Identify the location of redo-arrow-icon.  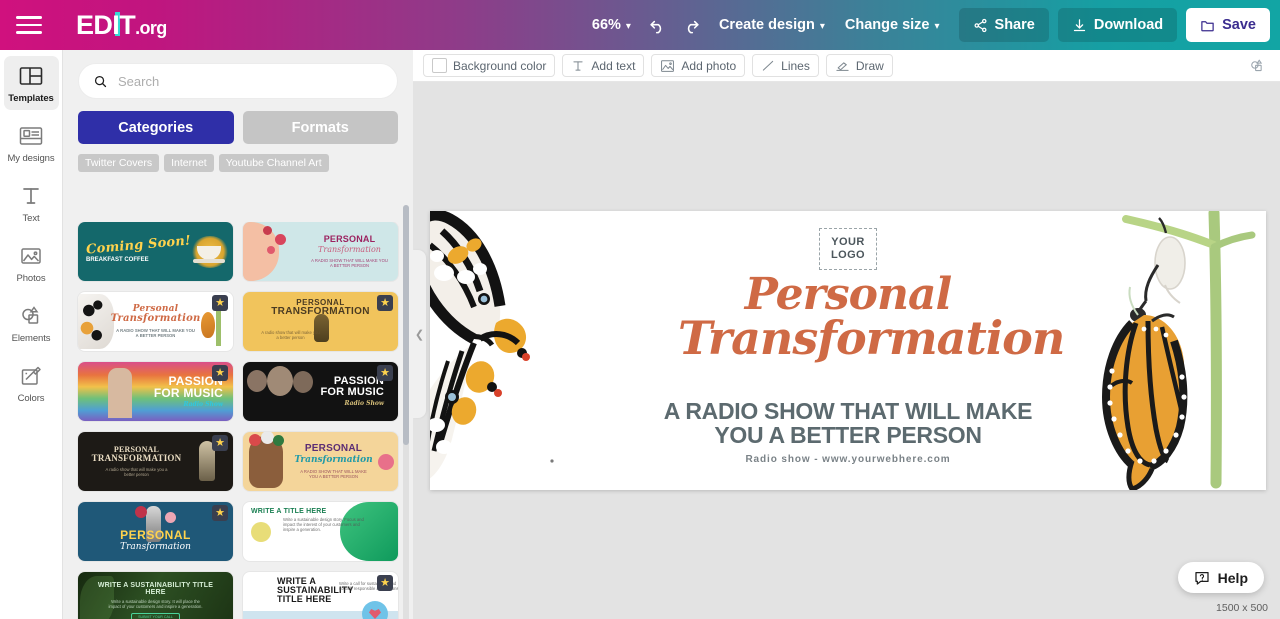
(694, 26).